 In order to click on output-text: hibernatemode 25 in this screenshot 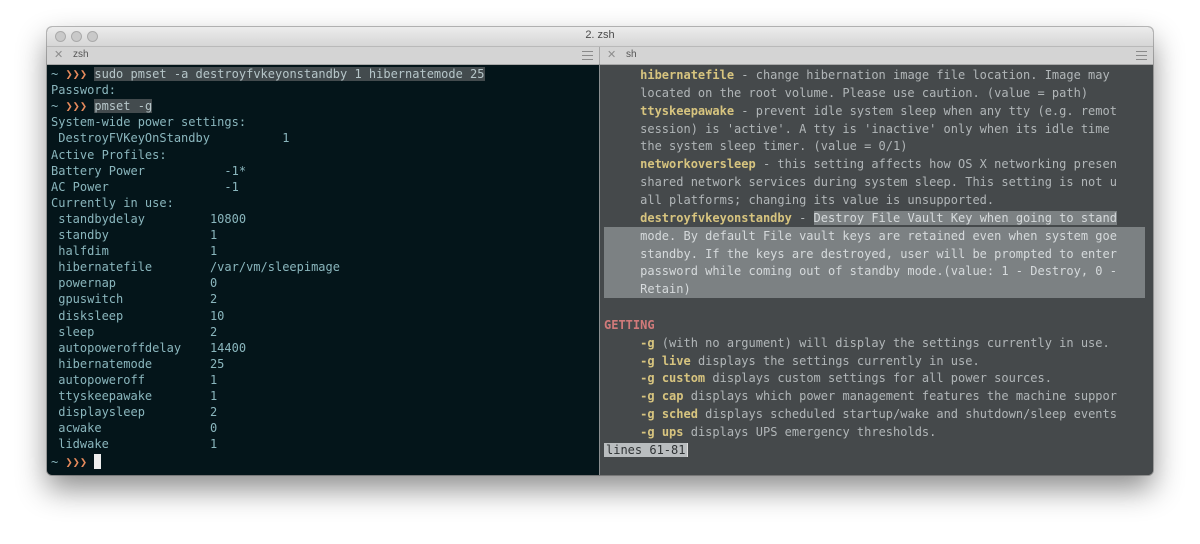, I will do `click(138, 363)`.